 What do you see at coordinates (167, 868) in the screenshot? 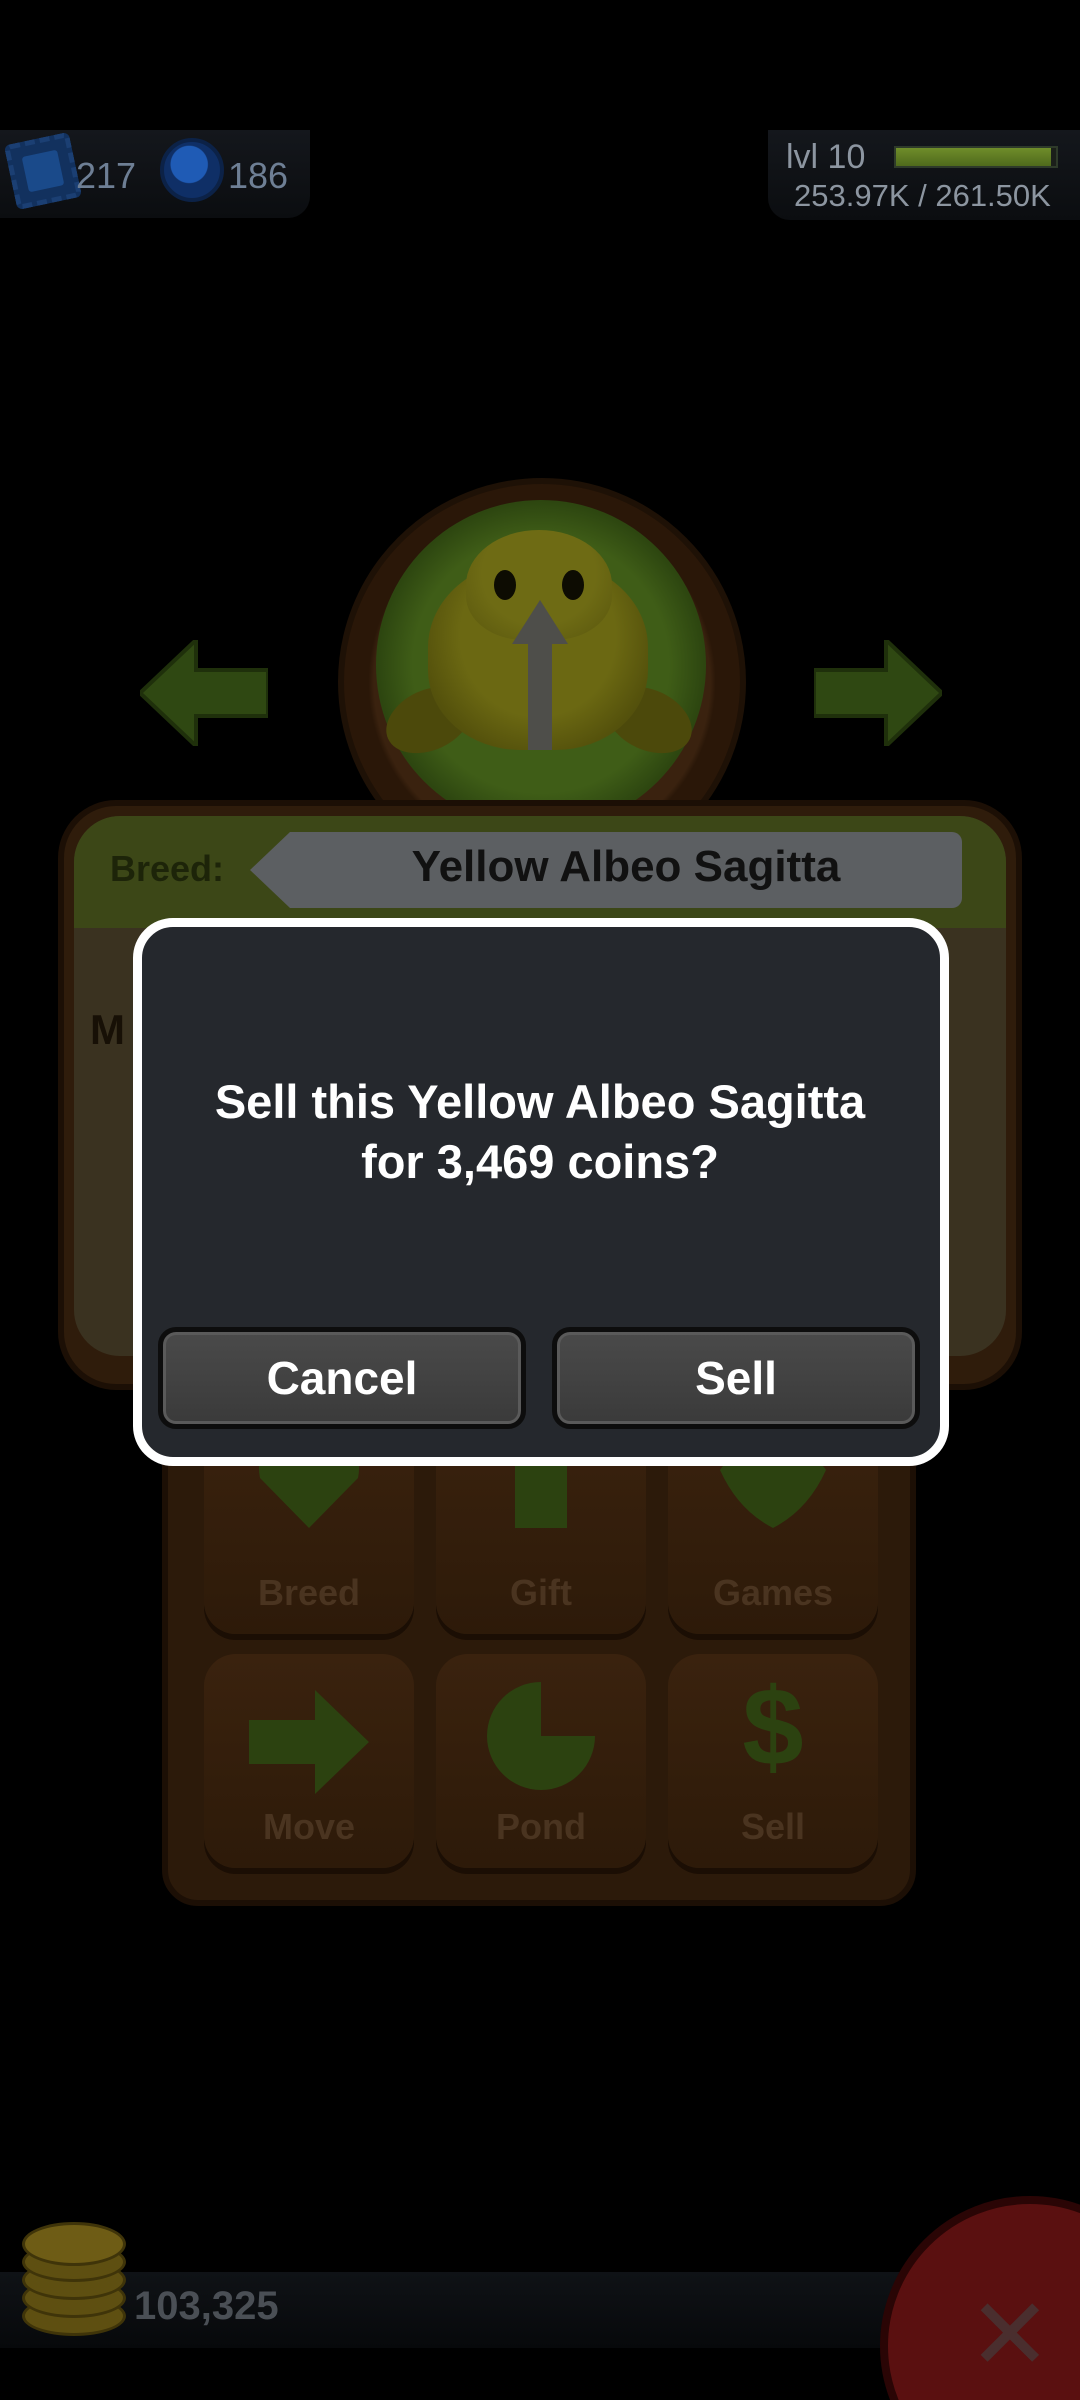
I see `breed-label: Breed:` at bounding box center [167, 868].